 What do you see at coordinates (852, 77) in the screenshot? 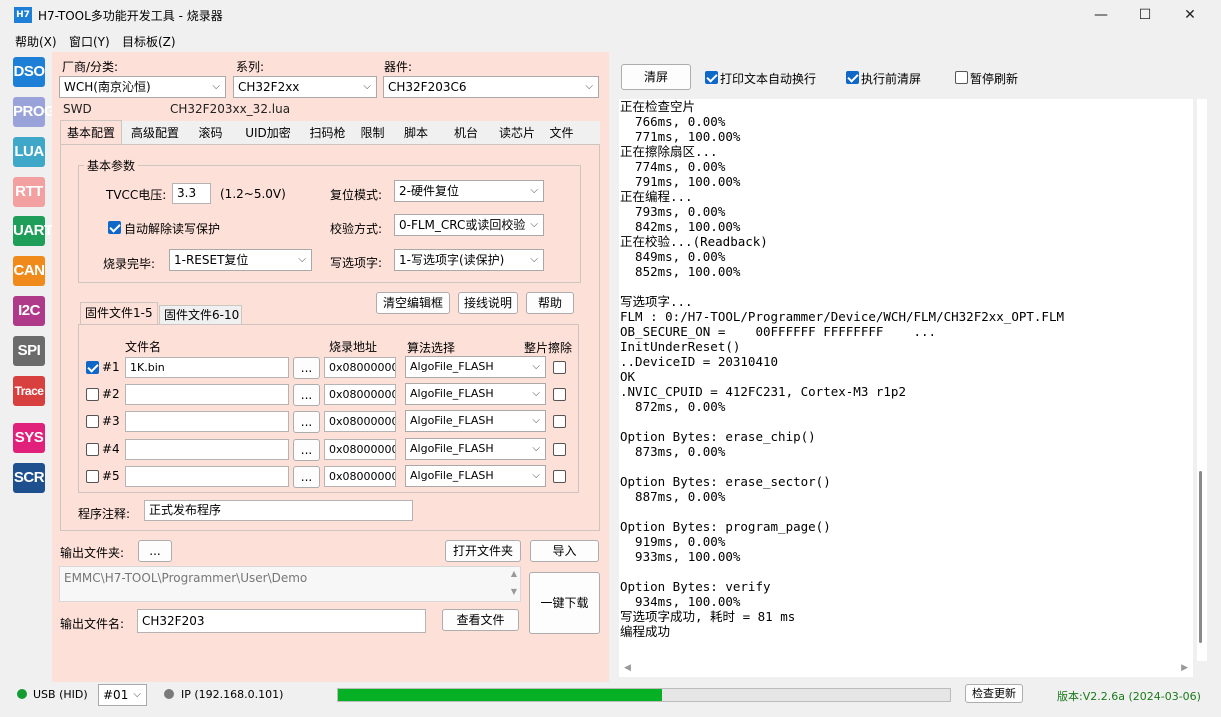
I see `clear-before-checkbox` at bounding box center [852, 77].